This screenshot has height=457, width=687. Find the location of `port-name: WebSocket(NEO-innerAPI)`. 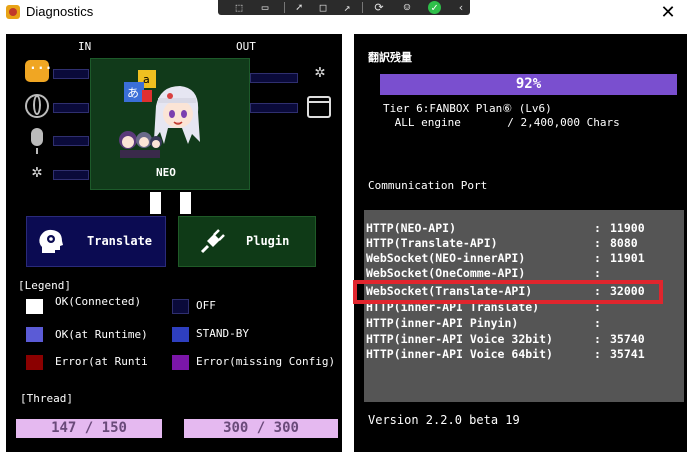

port-name: WebSocket(NEO-innerAPI) is located at coordinates (446, 258).